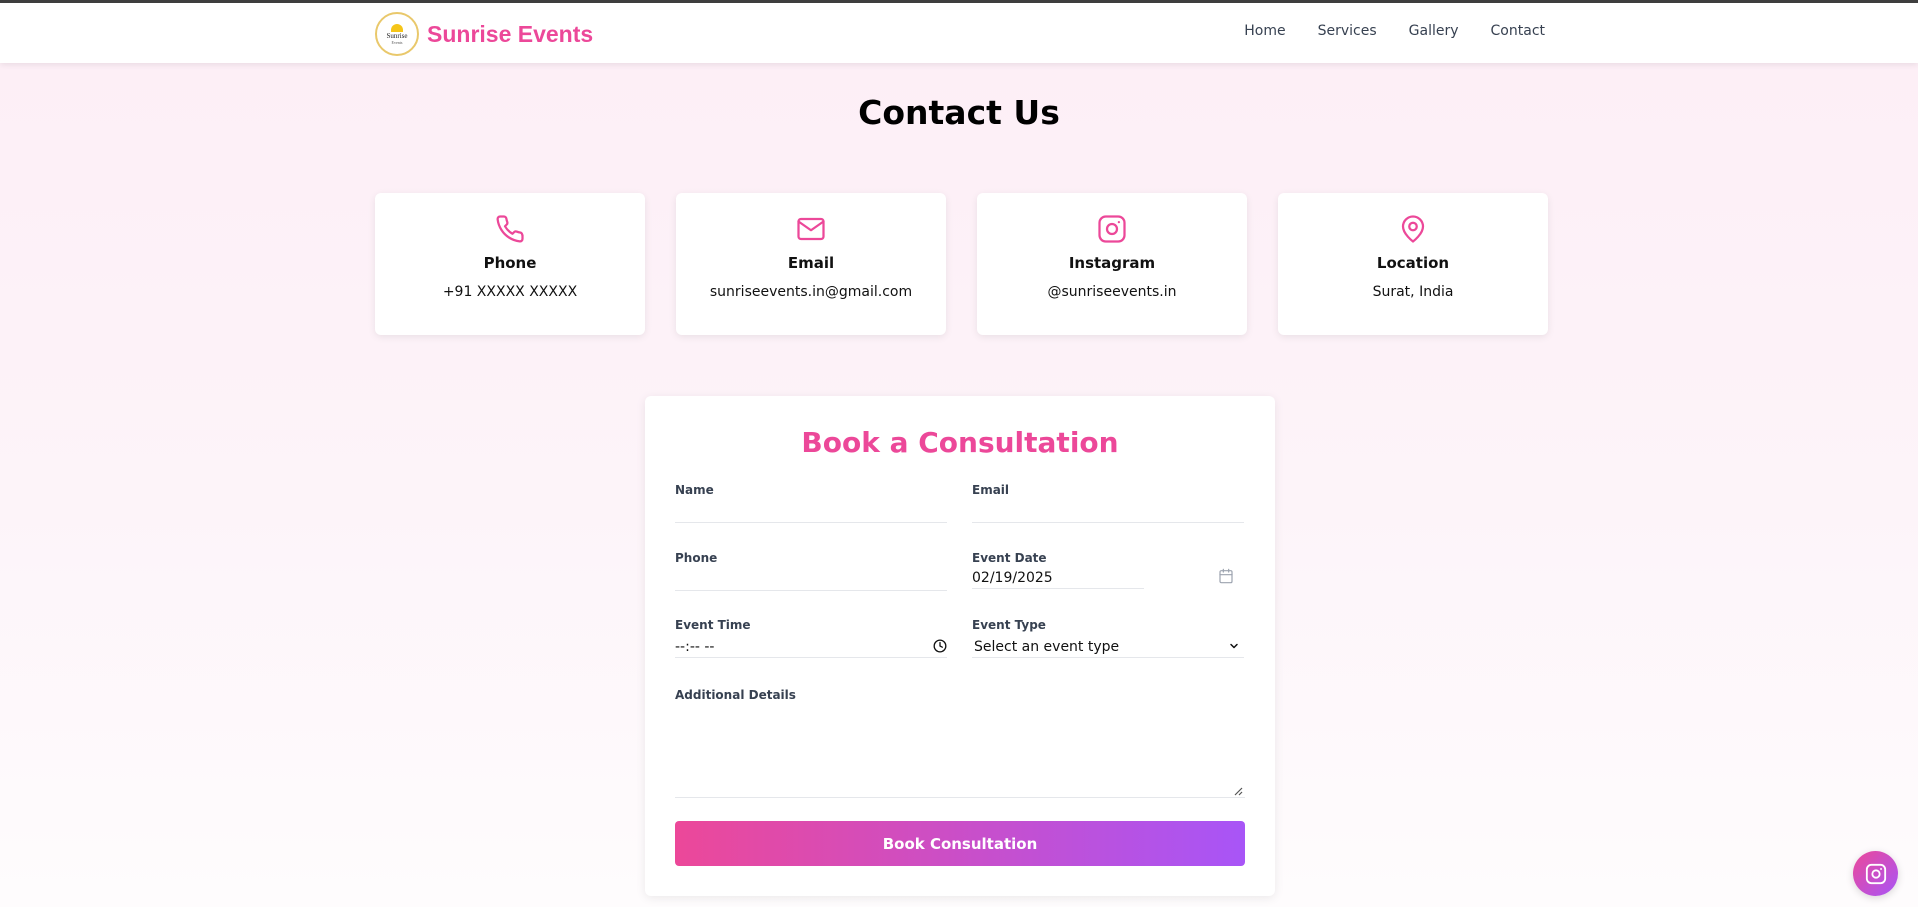  Describe the element at coordinates (694, 647) in the screenshot. I see `event-time-input: --:-- --` at that location.